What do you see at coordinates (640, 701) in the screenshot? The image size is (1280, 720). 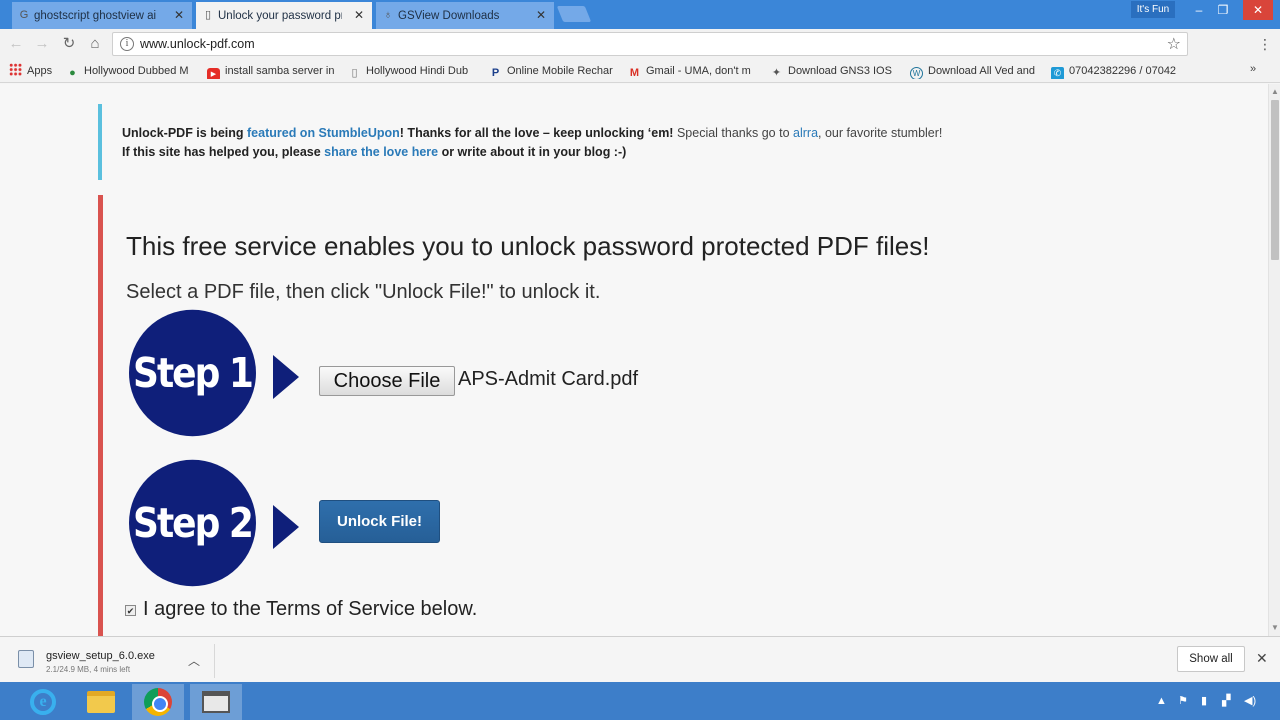 I see `windows-taskbar: e ▲ ⚑ ▮ ▞ ◀)` at bounding box center [640, 701].